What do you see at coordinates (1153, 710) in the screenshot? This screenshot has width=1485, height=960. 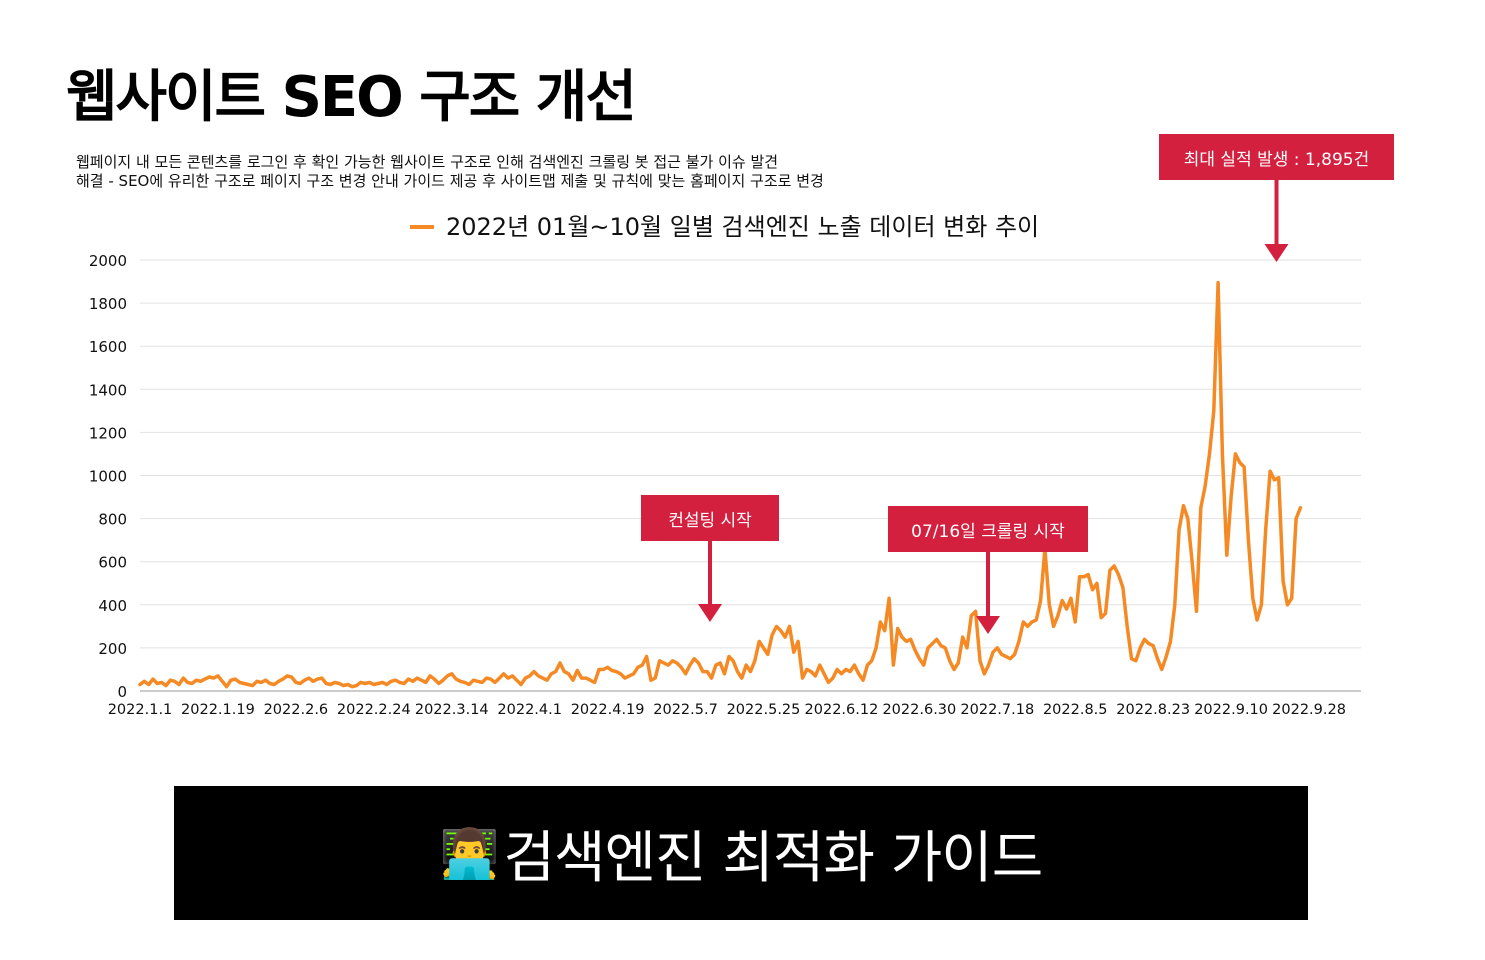 I see `x-tick-label: 2022.8.23` at bounding box center [1153, 710].